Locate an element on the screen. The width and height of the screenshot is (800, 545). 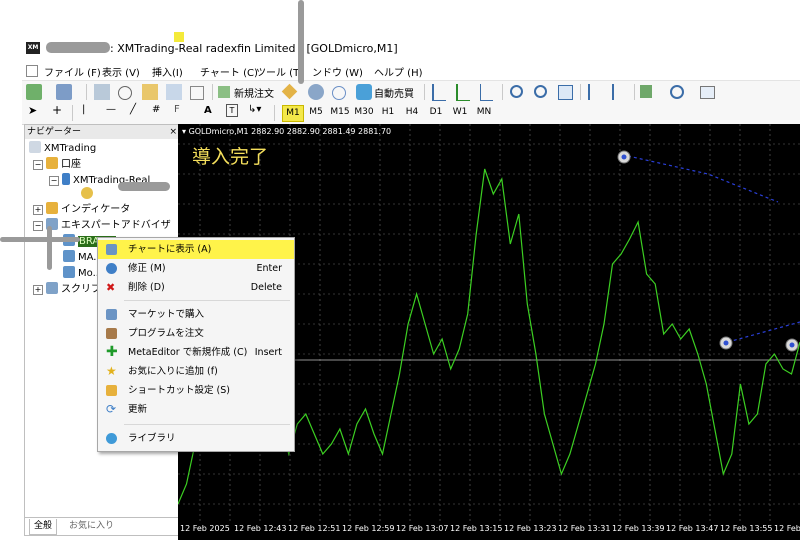
menu-add-favorite: ★ お気に入りに追加 (f) is located at coordinates (196, 371).